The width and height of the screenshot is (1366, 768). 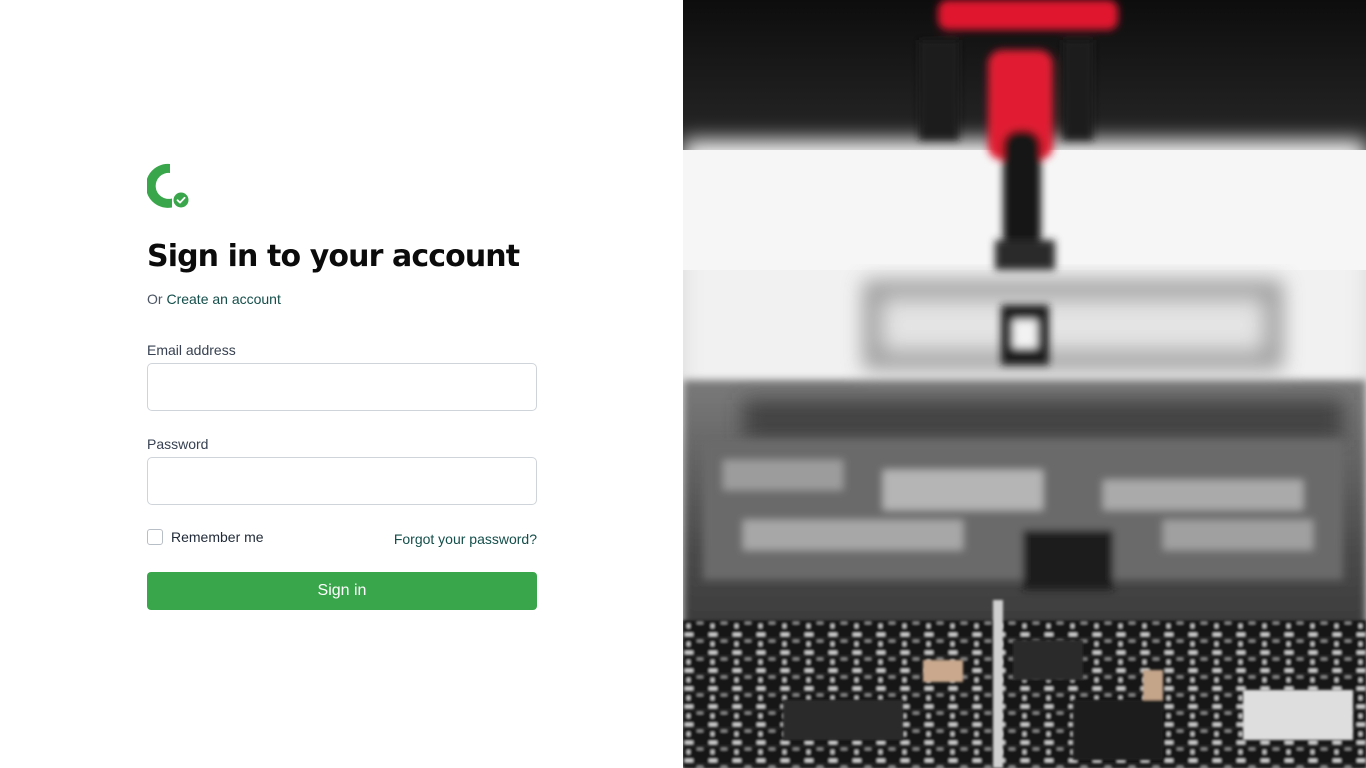 What do you see at coordinates (342, 299) in the screenshot?
I see `create-account-prompt: Or Create an account` at bounding box center [342, 299].